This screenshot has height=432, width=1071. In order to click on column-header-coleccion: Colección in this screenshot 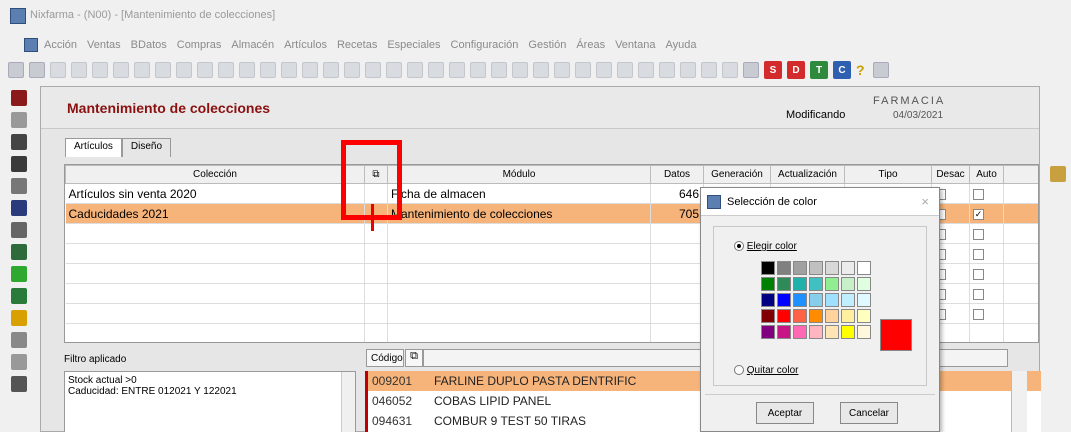, I will do `click(215, 174)`.